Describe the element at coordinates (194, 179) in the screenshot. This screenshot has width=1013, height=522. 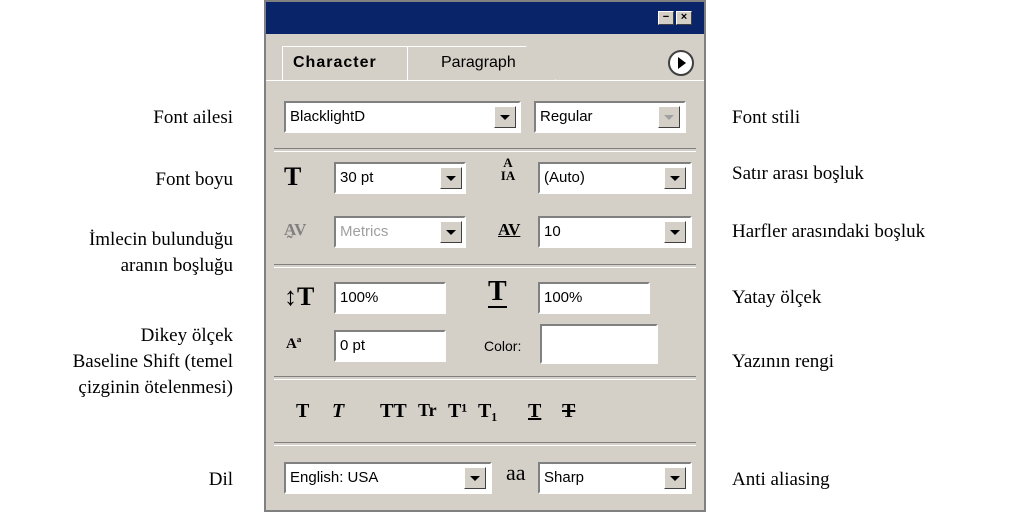
I see `label-font-size: Font boyu` at that location.